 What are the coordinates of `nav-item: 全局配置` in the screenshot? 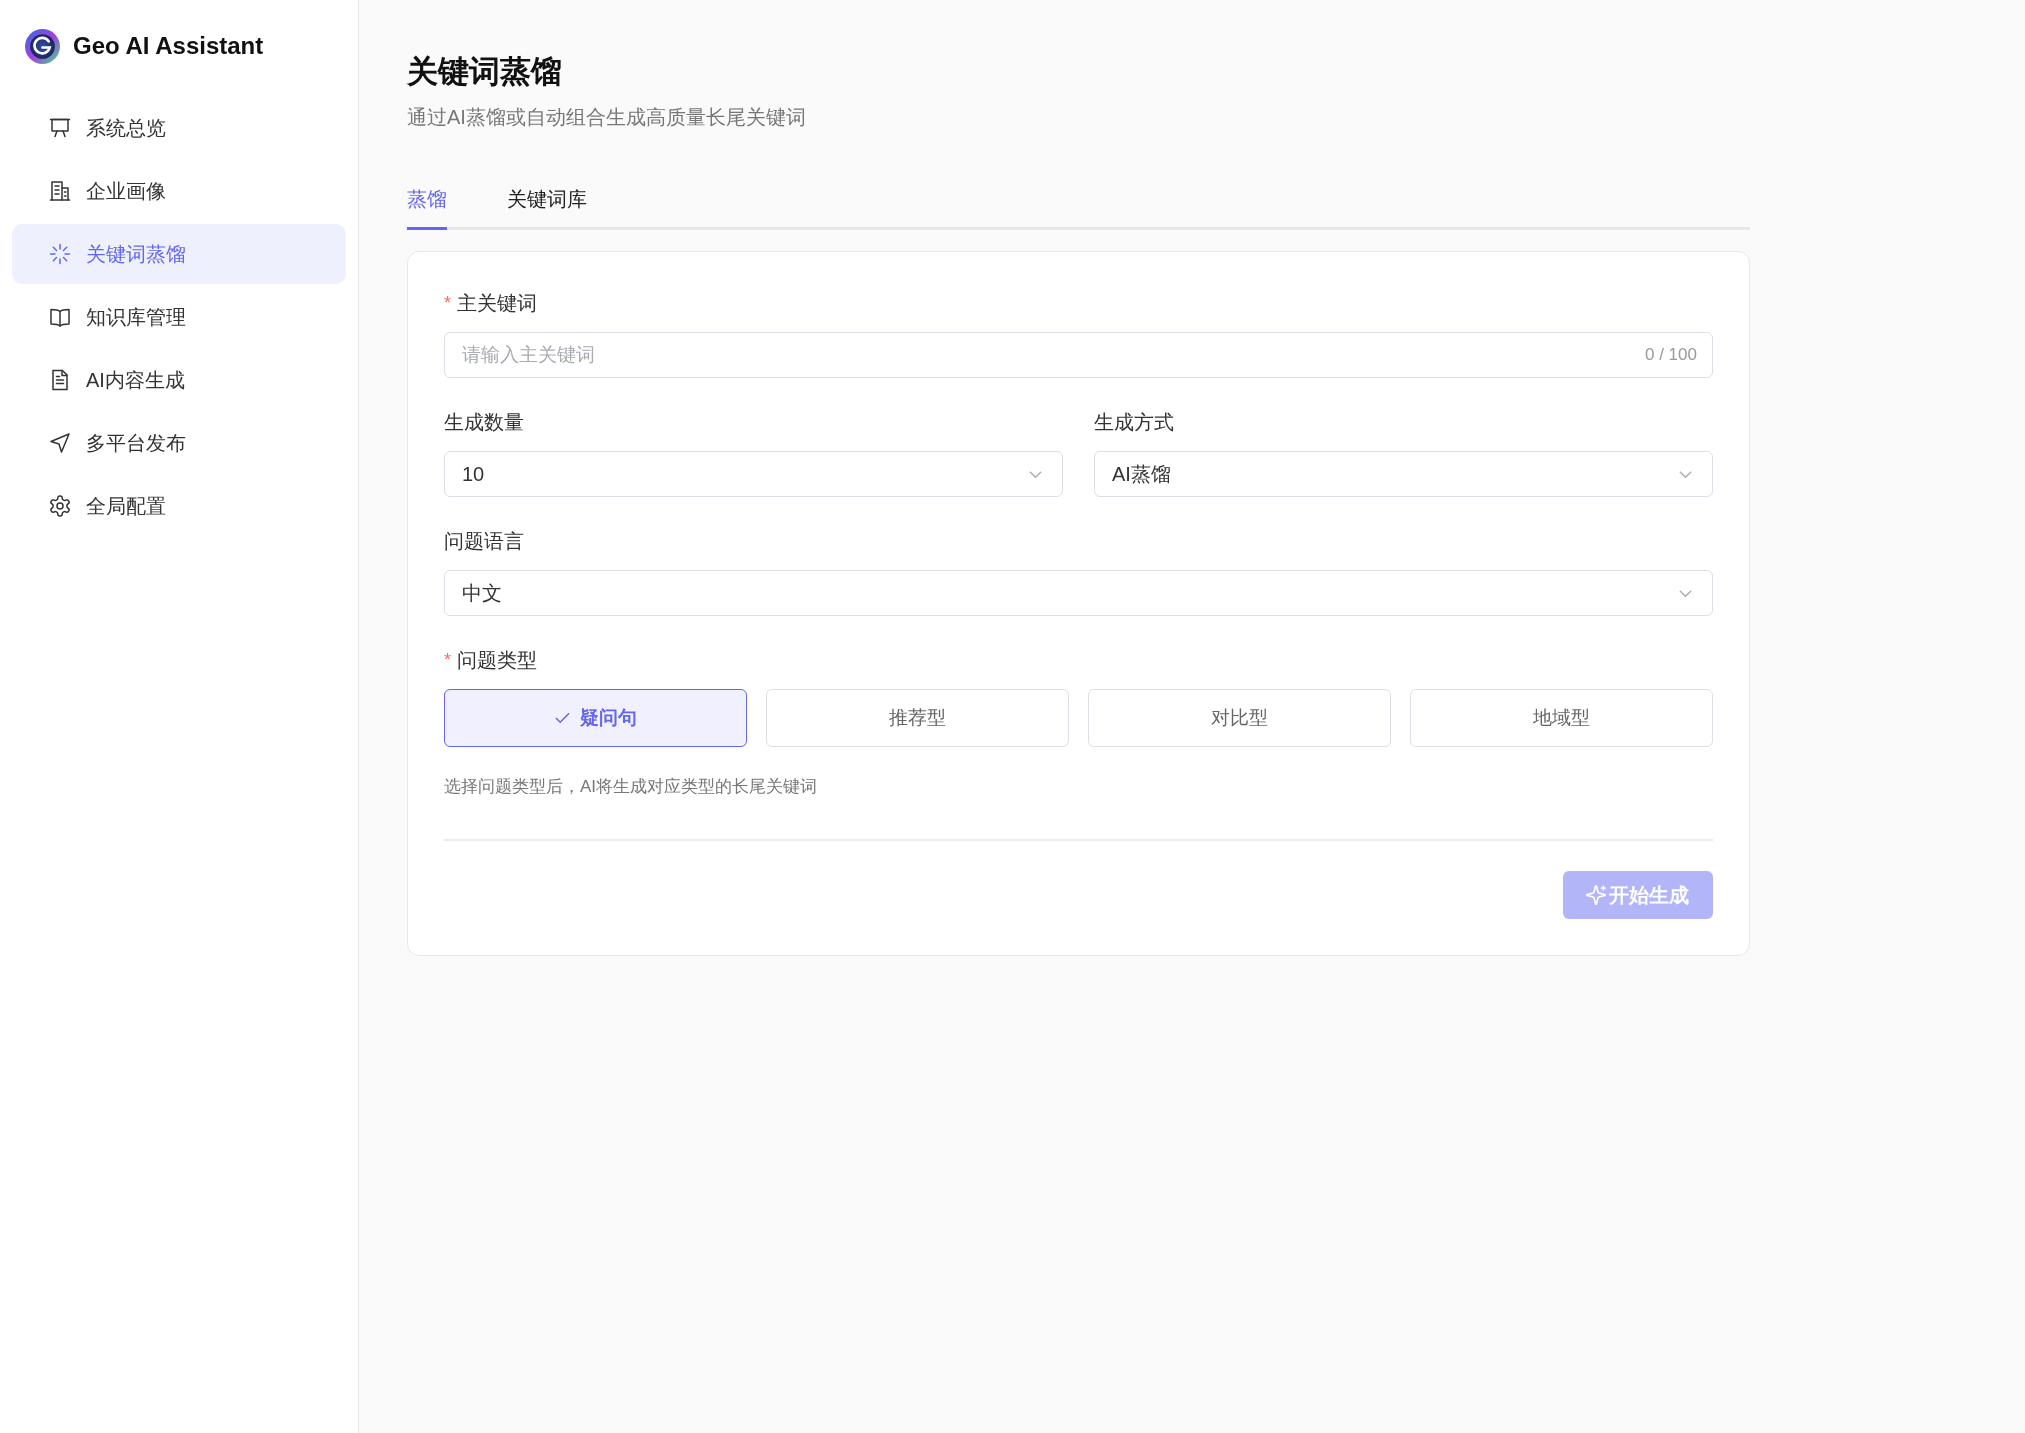 It's located at (179, 506).